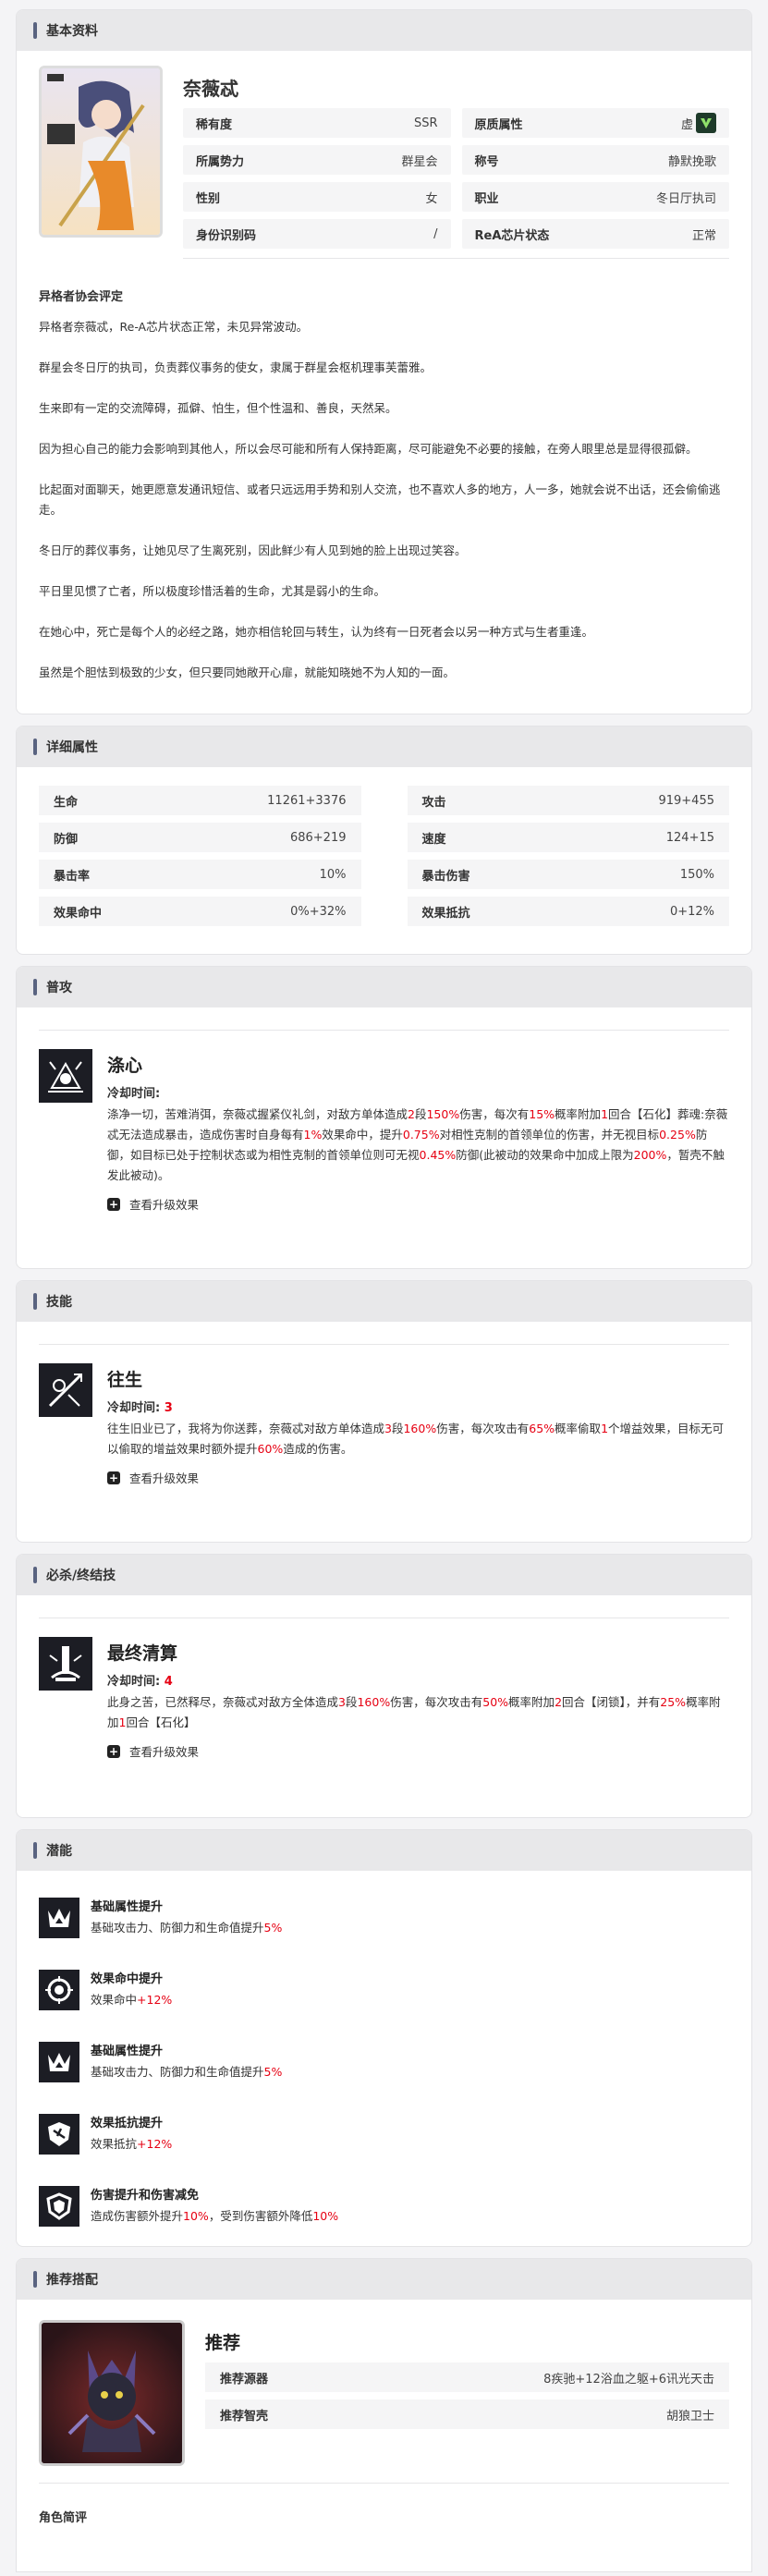 The width and height of the screenshot is (768, 2576). I want to click on info-faction: 所属势力 群星会, so click(317, 160).